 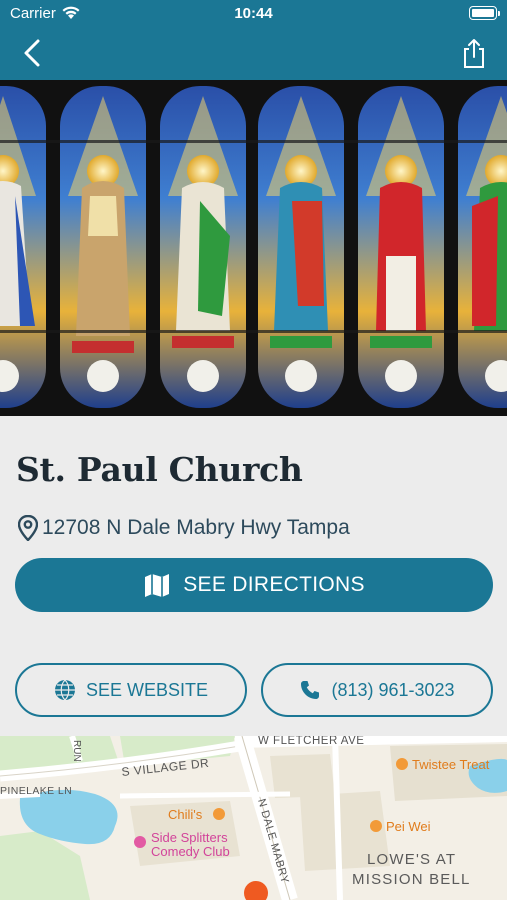 What do you see at coordinates (393, 689) in the screenshot?
I see `phone-number: (813) 961-3023` at bounding box center [393, 689].